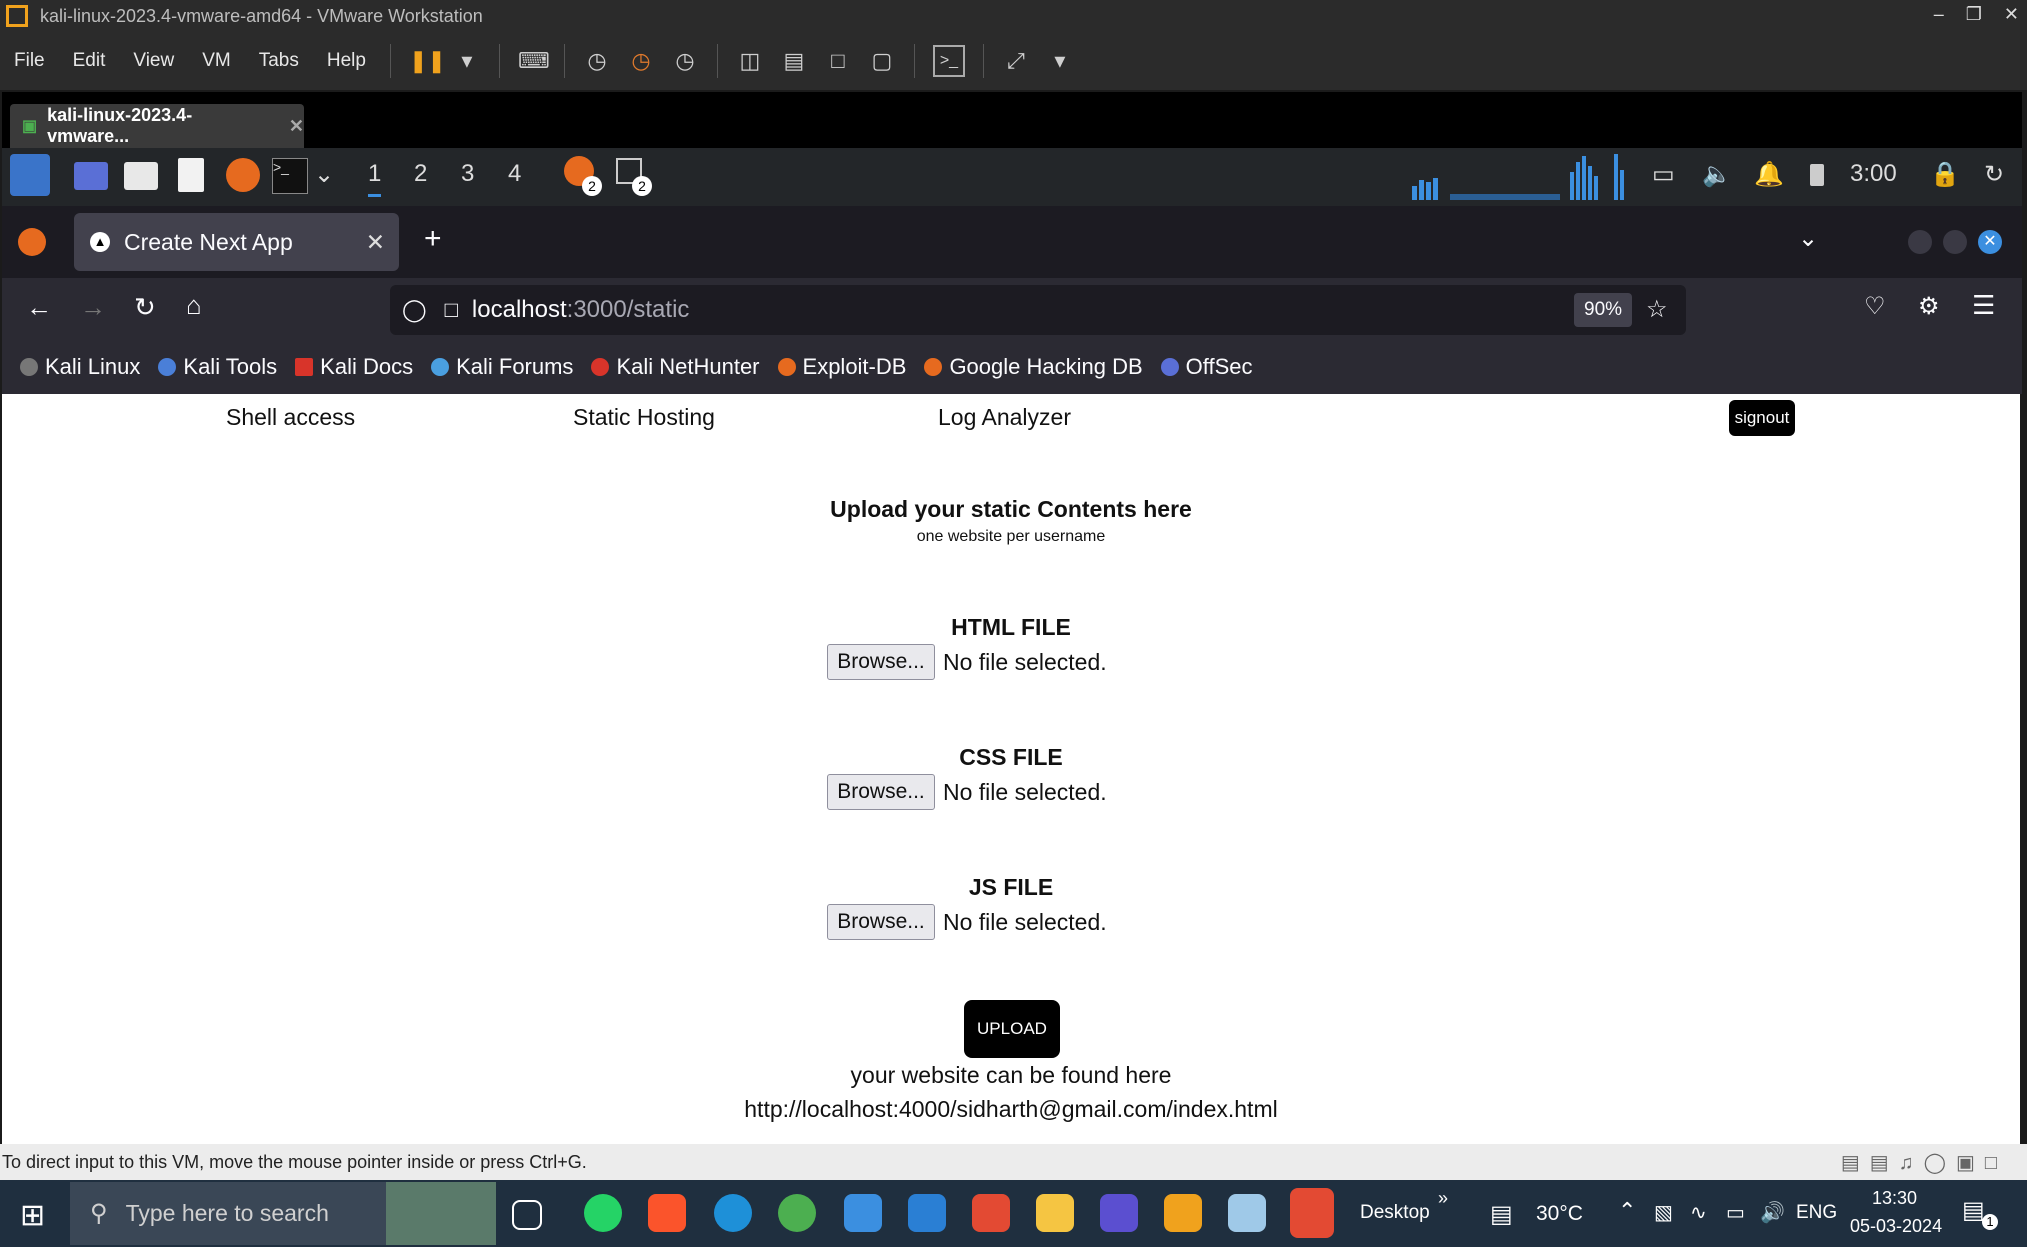 The image size is (2027, 1247). What do you see at coordinates (217, 367) in the screenshot?
I see `bookmark-kali-tools: Kali Tools` at bounding box center [217, 367].